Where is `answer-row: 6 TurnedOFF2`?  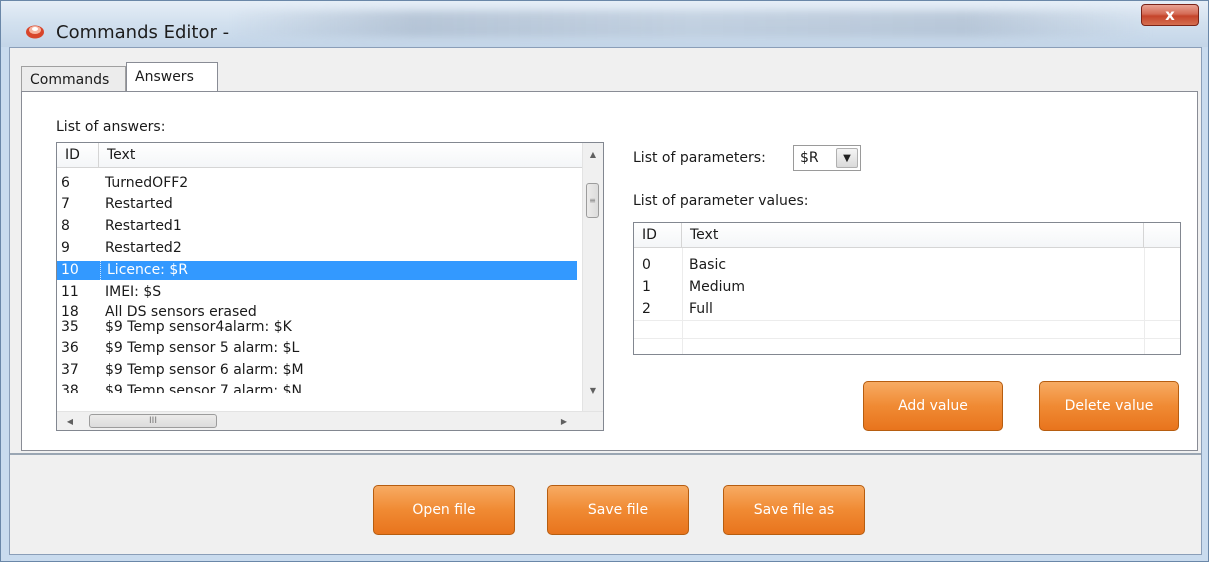
answer-row: 6 TurnedOFF2 is located at coordinates (317, 183).